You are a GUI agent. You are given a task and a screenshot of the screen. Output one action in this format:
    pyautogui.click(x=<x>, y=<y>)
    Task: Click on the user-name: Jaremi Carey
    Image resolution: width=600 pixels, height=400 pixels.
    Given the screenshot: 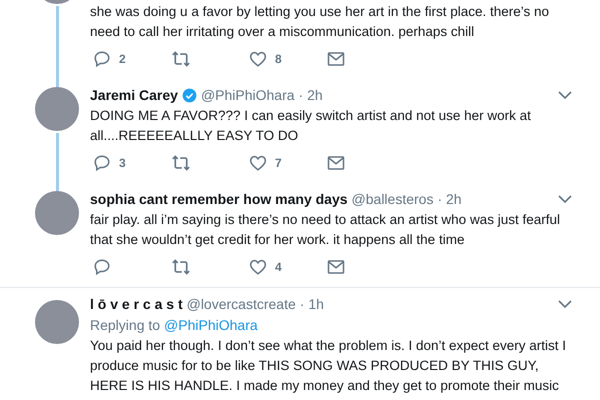 What is the action you would take?
    pyautogui.click(x=134, y=95)
    